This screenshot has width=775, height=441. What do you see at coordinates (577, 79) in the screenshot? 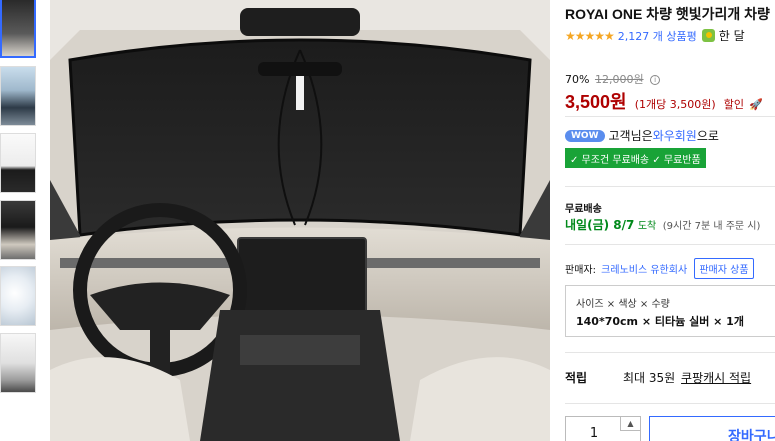
I see `discount-rate: 70%` at bounding box center [577, 79].